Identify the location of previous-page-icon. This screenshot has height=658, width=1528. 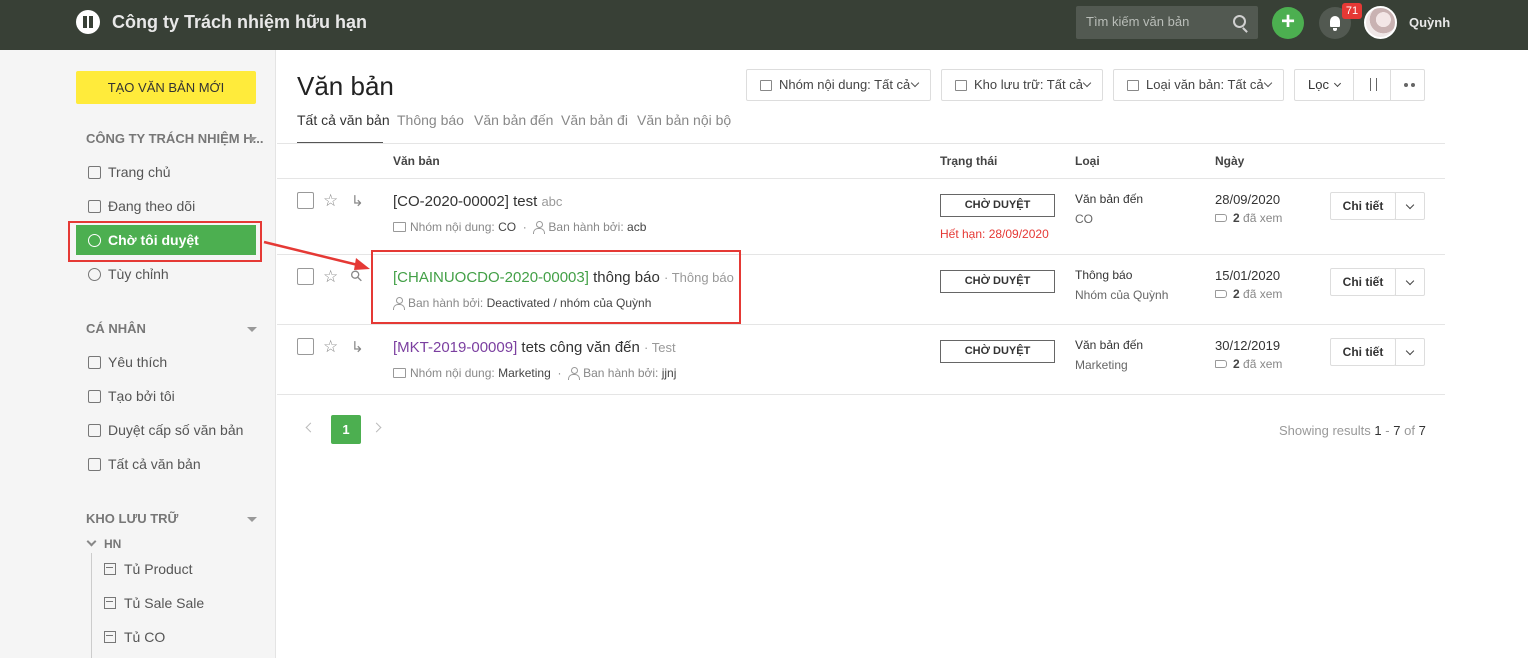
(310, 427).